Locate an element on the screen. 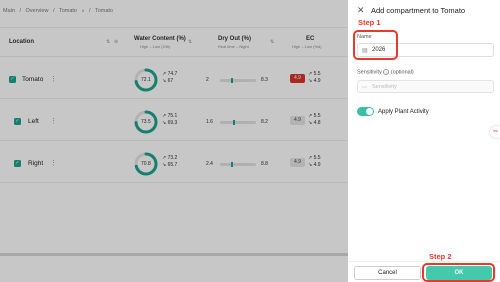 The width and height of the screenshot is (500, 282). sensitivity-label: Sensitivity ? (optional) is located at coordinates (385, 72).